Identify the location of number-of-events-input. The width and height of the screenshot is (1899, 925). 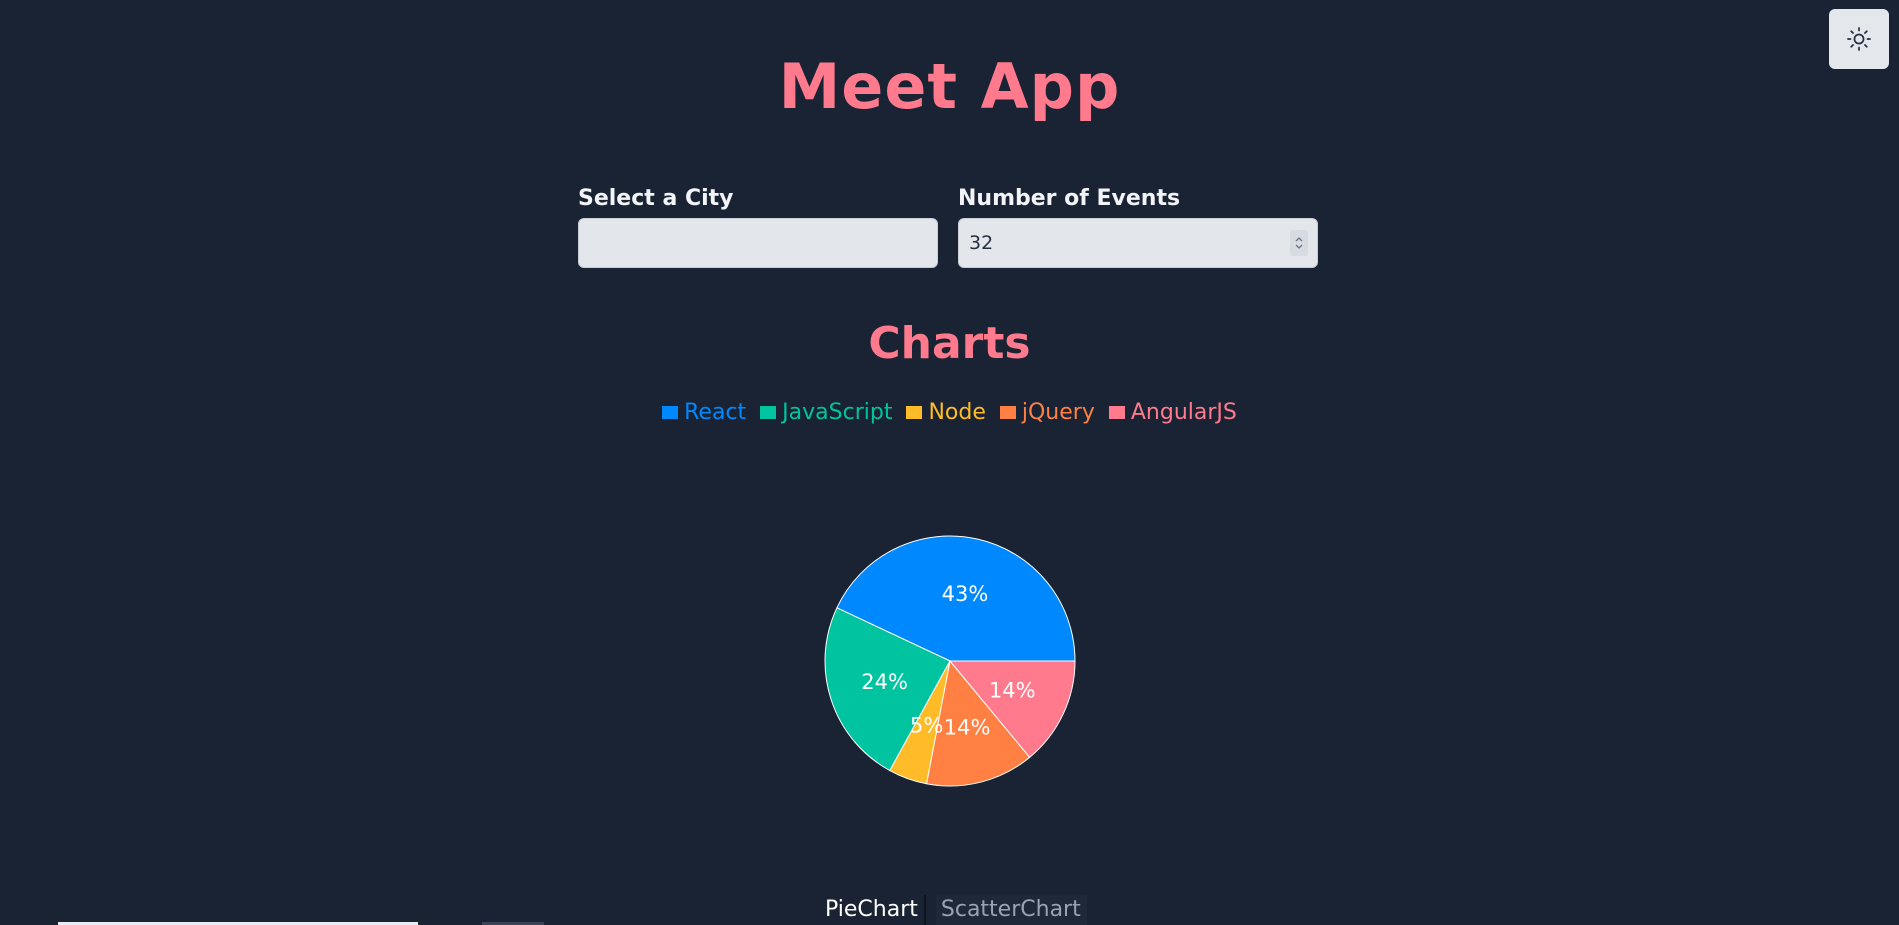
(1138, 243).